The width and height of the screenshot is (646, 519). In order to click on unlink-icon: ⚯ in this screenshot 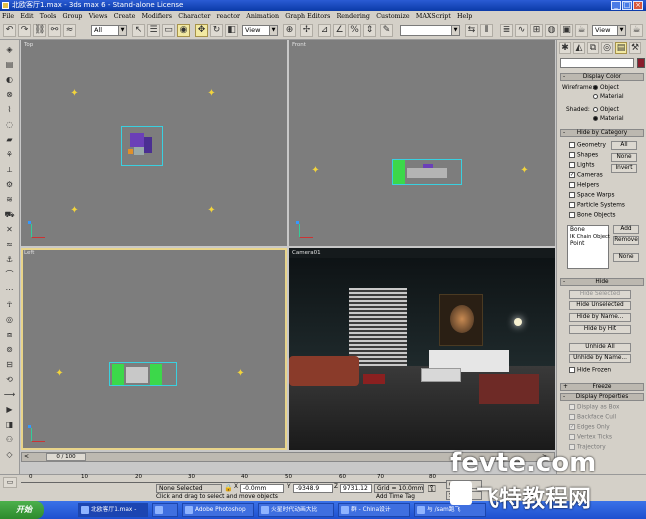, I will do `click(54, 30)`.